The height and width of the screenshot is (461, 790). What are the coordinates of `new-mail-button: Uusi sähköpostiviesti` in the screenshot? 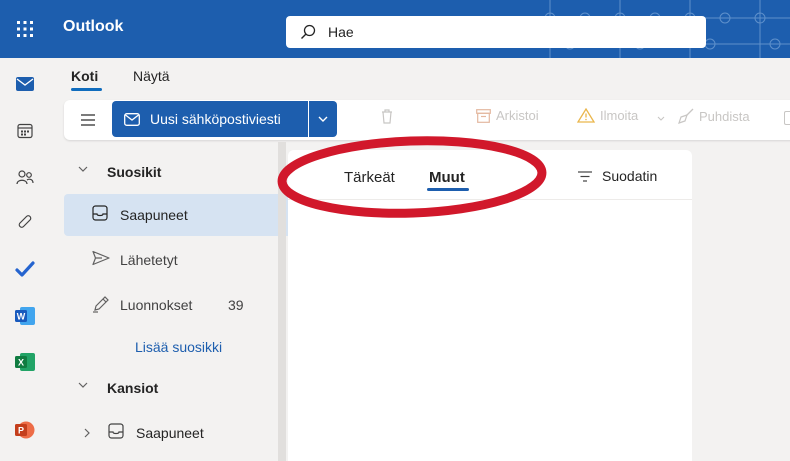 It's located at (210, 119).